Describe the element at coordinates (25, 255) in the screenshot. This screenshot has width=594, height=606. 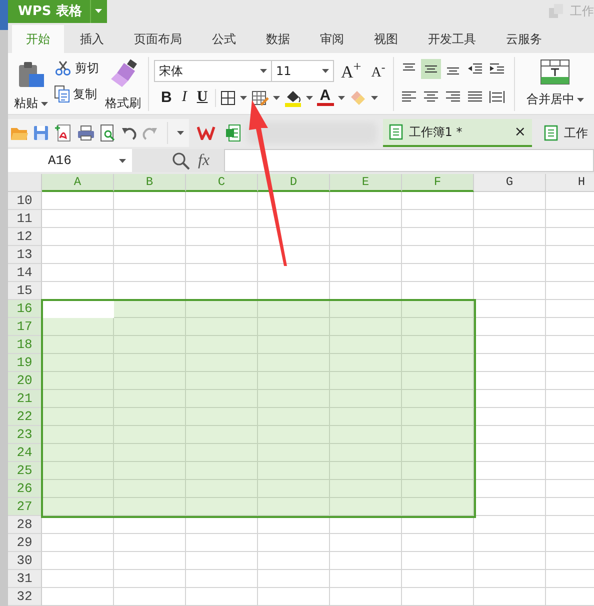
I see `row-header: 13` at that location.